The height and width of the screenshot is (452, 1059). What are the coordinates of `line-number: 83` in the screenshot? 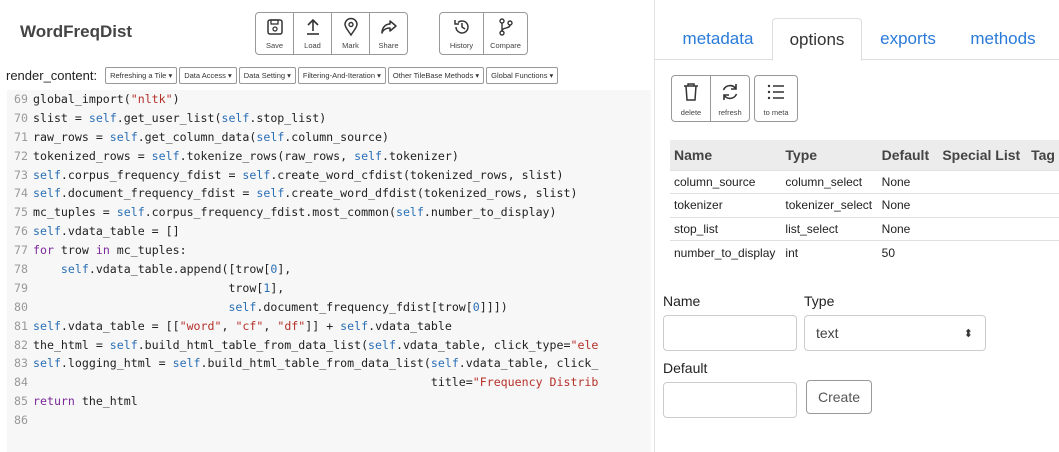 It's located at (21, 363).